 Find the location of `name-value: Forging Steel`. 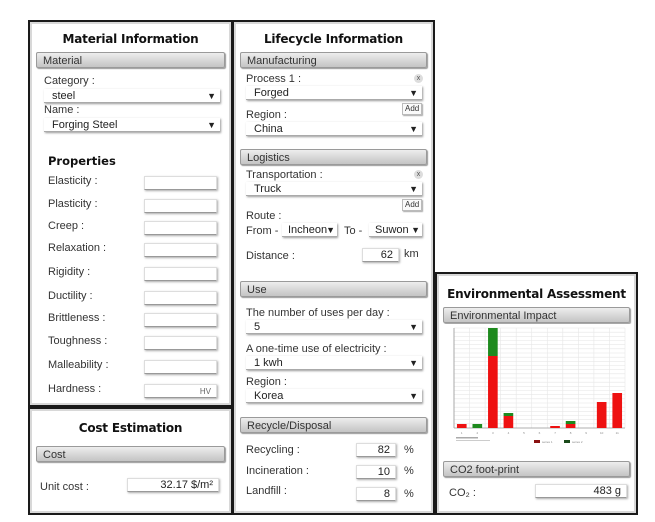

name-value: Forging Steel is located at coordinates (85, 125).